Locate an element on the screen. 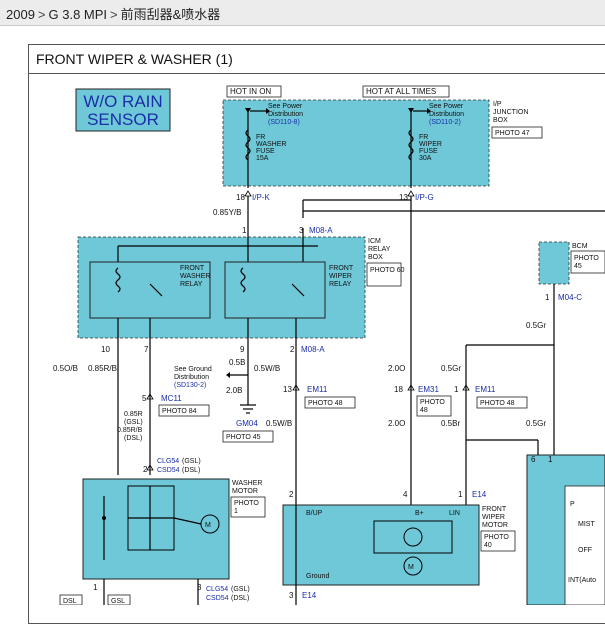 The width and height of the screenshot is (605, 624). svg-text: 0.5W/B is located at coordinates (279, 423).